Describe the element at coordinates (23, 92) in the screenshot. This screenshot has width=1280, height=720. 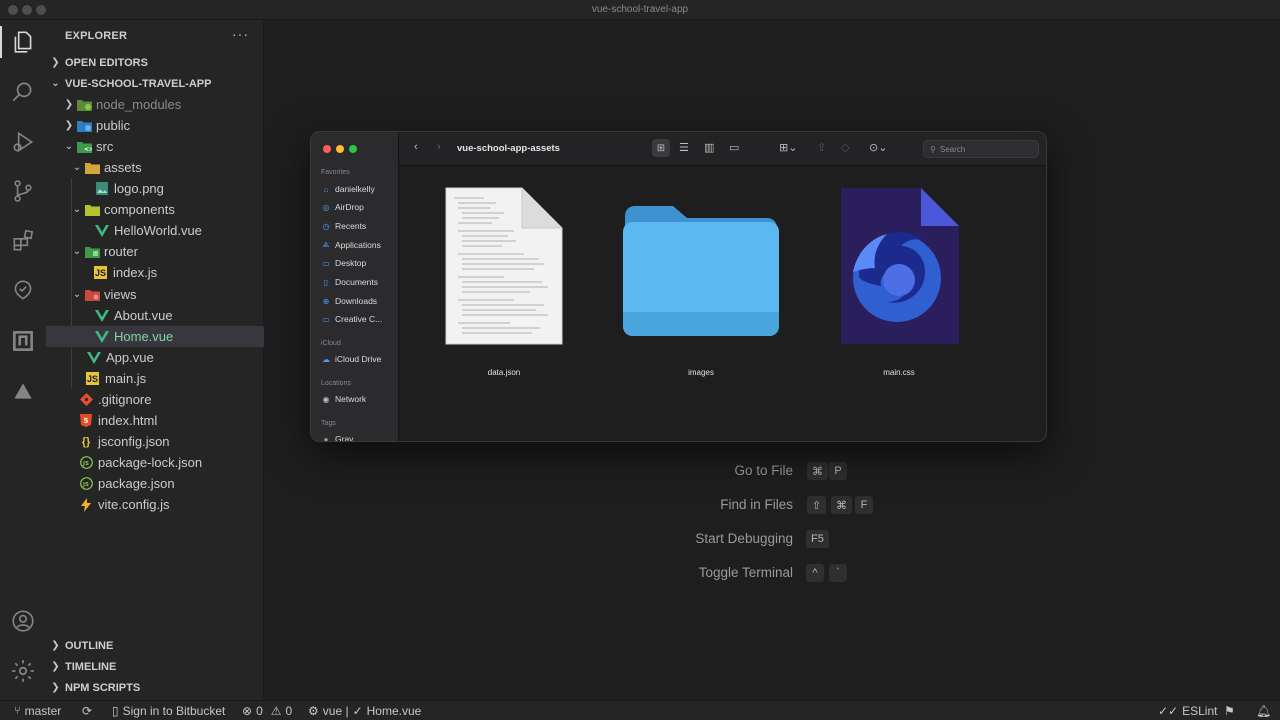
I see `search-icon` at that location.